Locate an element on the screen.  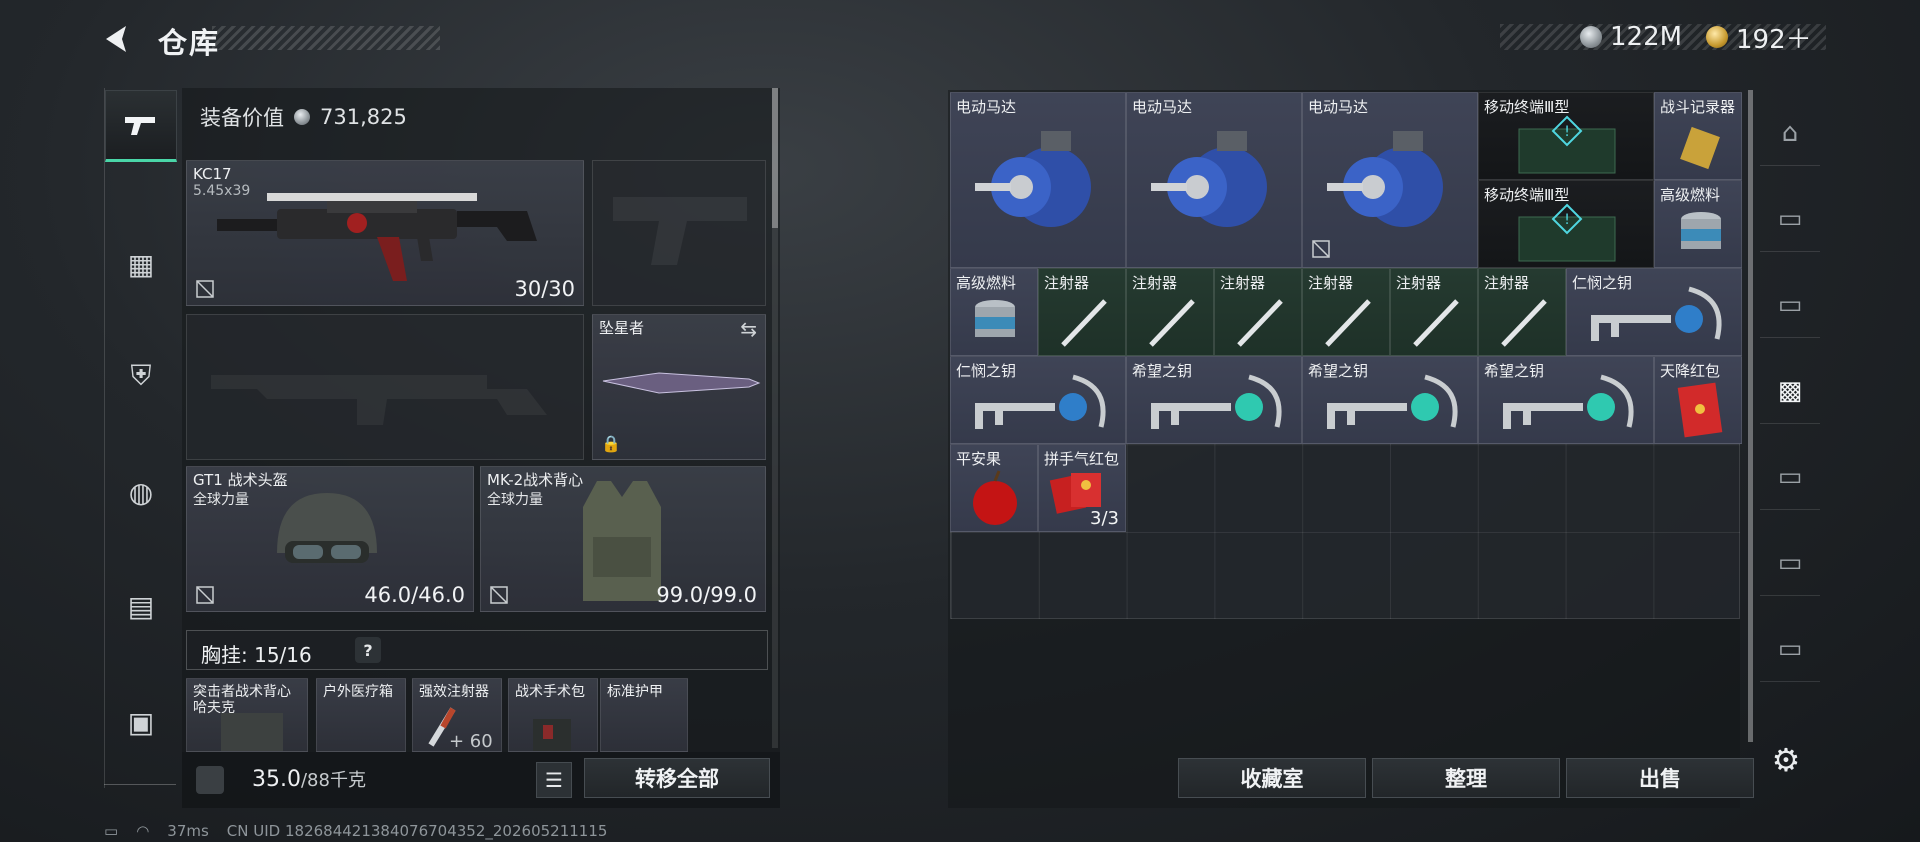
stash-item: 拼手气红包 3/3 is located at coordinates (1082, 488).